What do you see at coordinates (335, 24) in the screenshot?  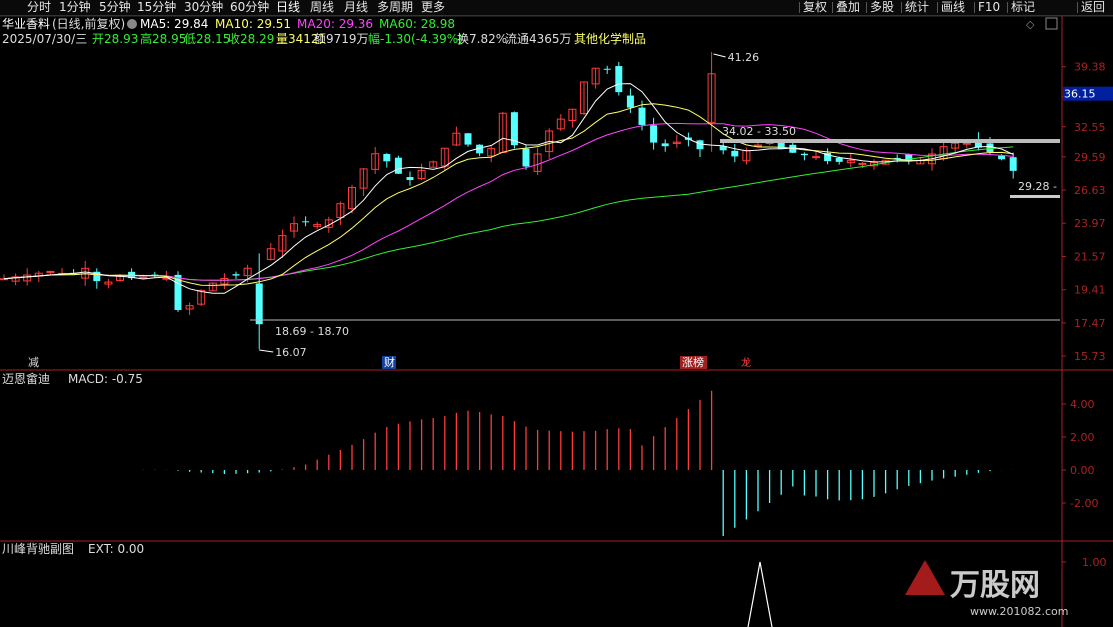 I see `ma-label-2: MA20: 29.36` at bounding box center [335, 24].